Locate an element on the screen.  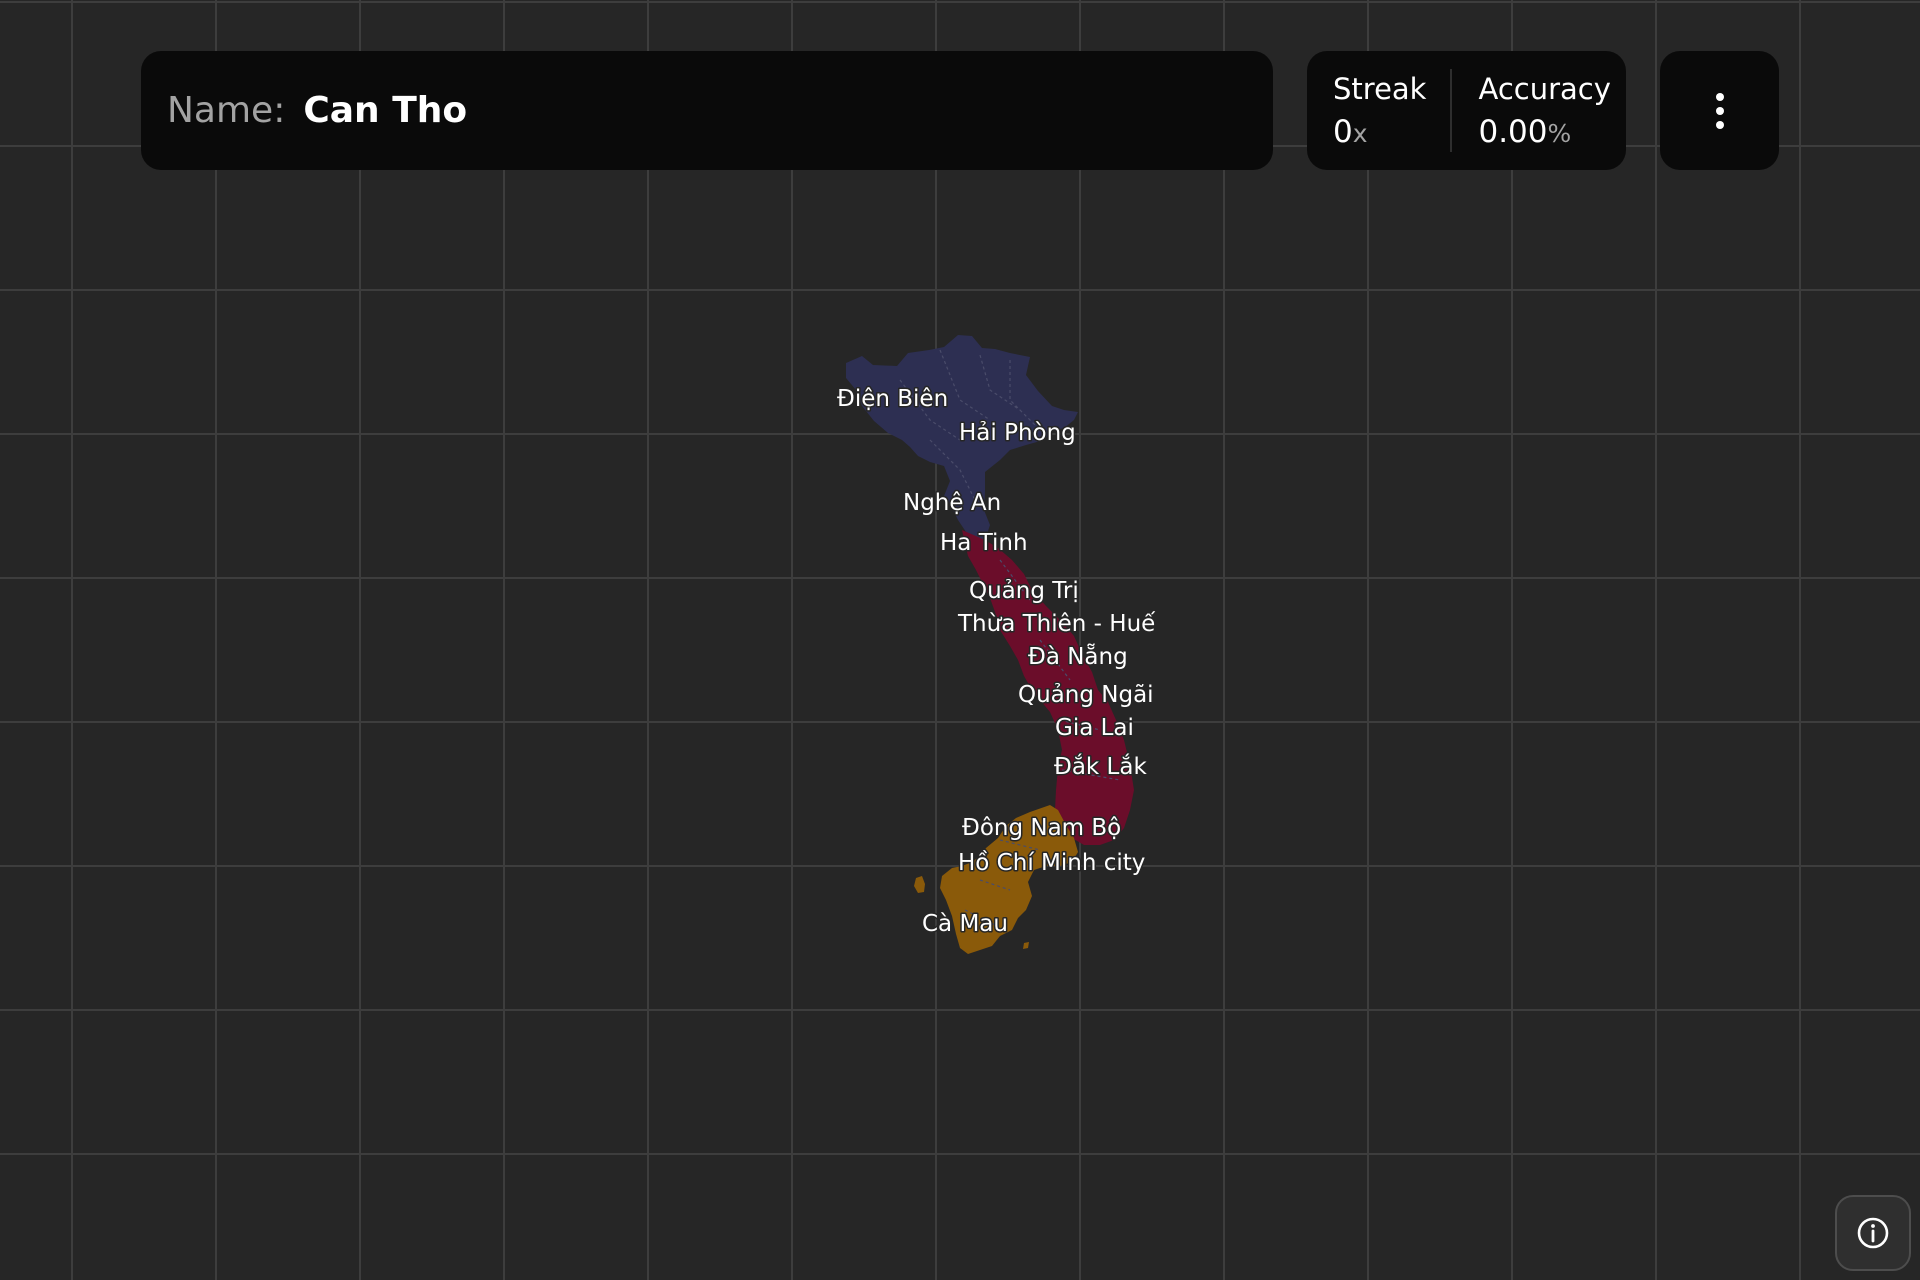
accuracy-value-wrap: 0.00% is located at coordinates (1544, 132).